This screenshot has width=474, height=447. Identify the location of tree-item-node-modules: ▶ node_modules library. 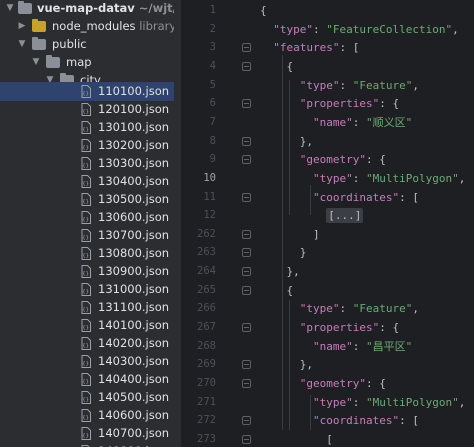
(87, 26).